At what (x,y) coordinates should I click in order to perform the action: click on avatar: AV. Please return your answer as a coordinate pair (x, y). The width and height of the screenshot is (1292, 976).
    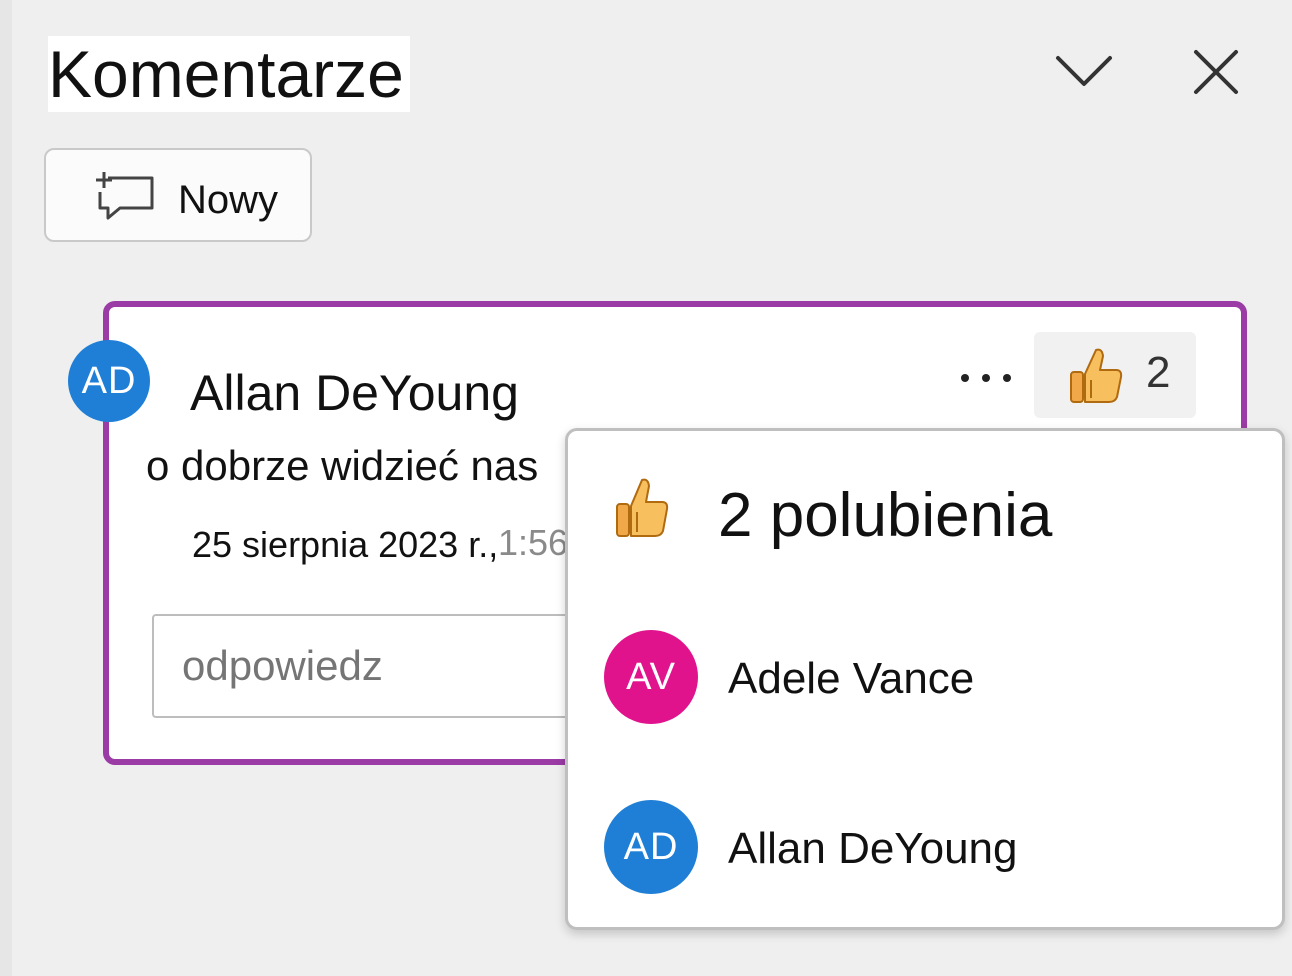
    Looking at the image, I should click on (651, 677).